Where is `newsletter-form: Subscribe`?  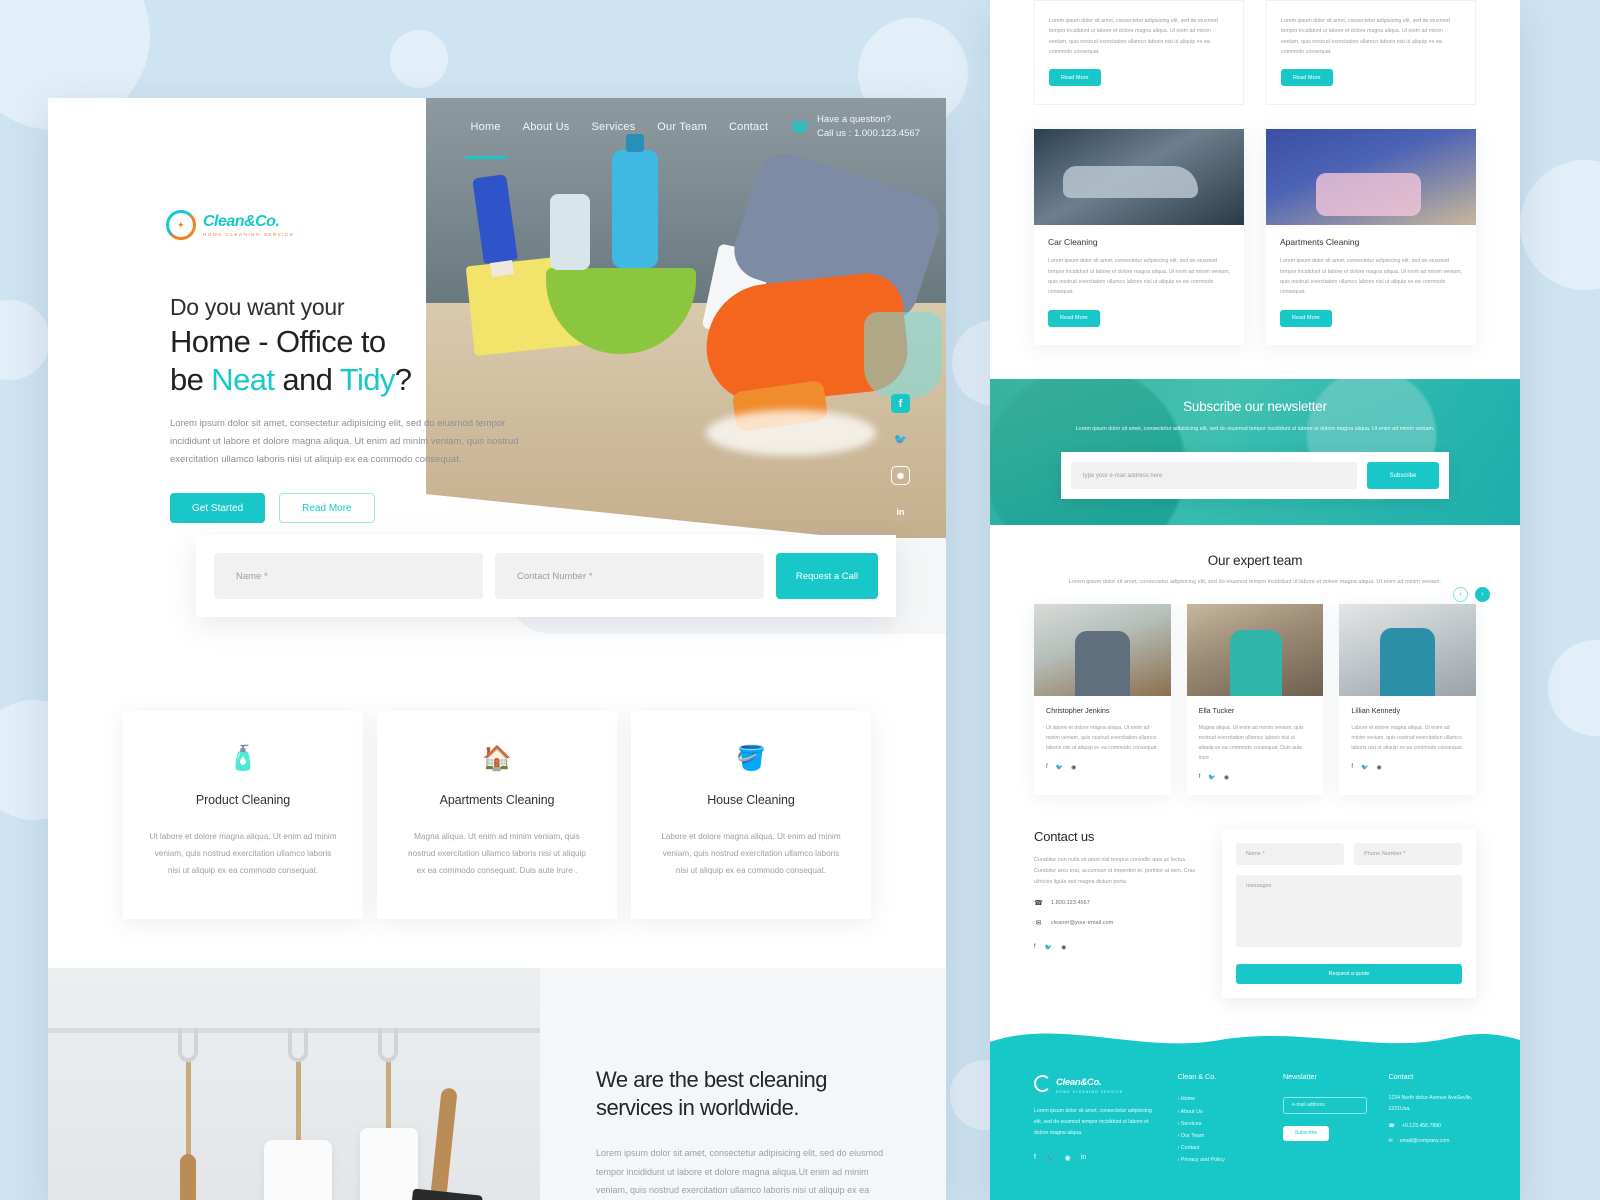
newsletter-form: Subscribe is located at coordinates (1255, 476).